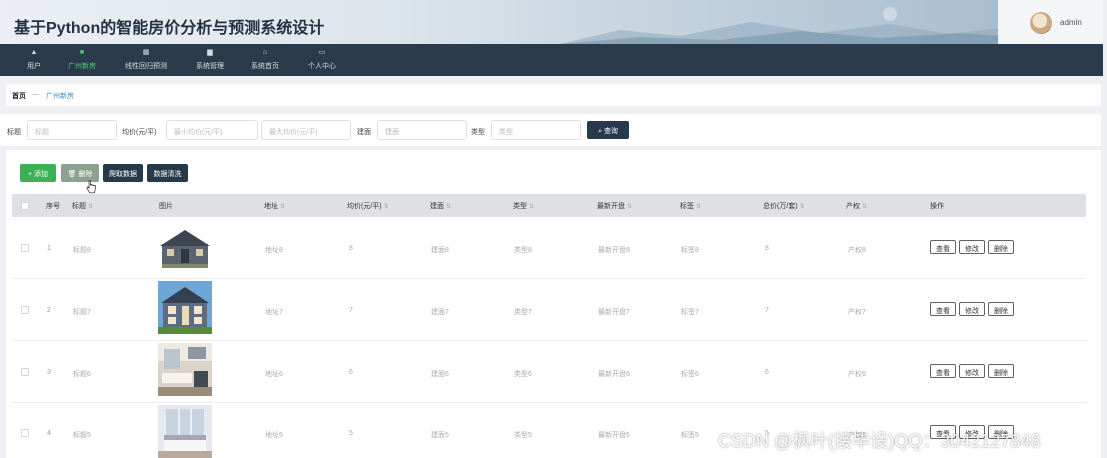  Describe the element at coordinates (440, 206) in the screenshot. I see `col-area: 建面 ⇅` at that location.